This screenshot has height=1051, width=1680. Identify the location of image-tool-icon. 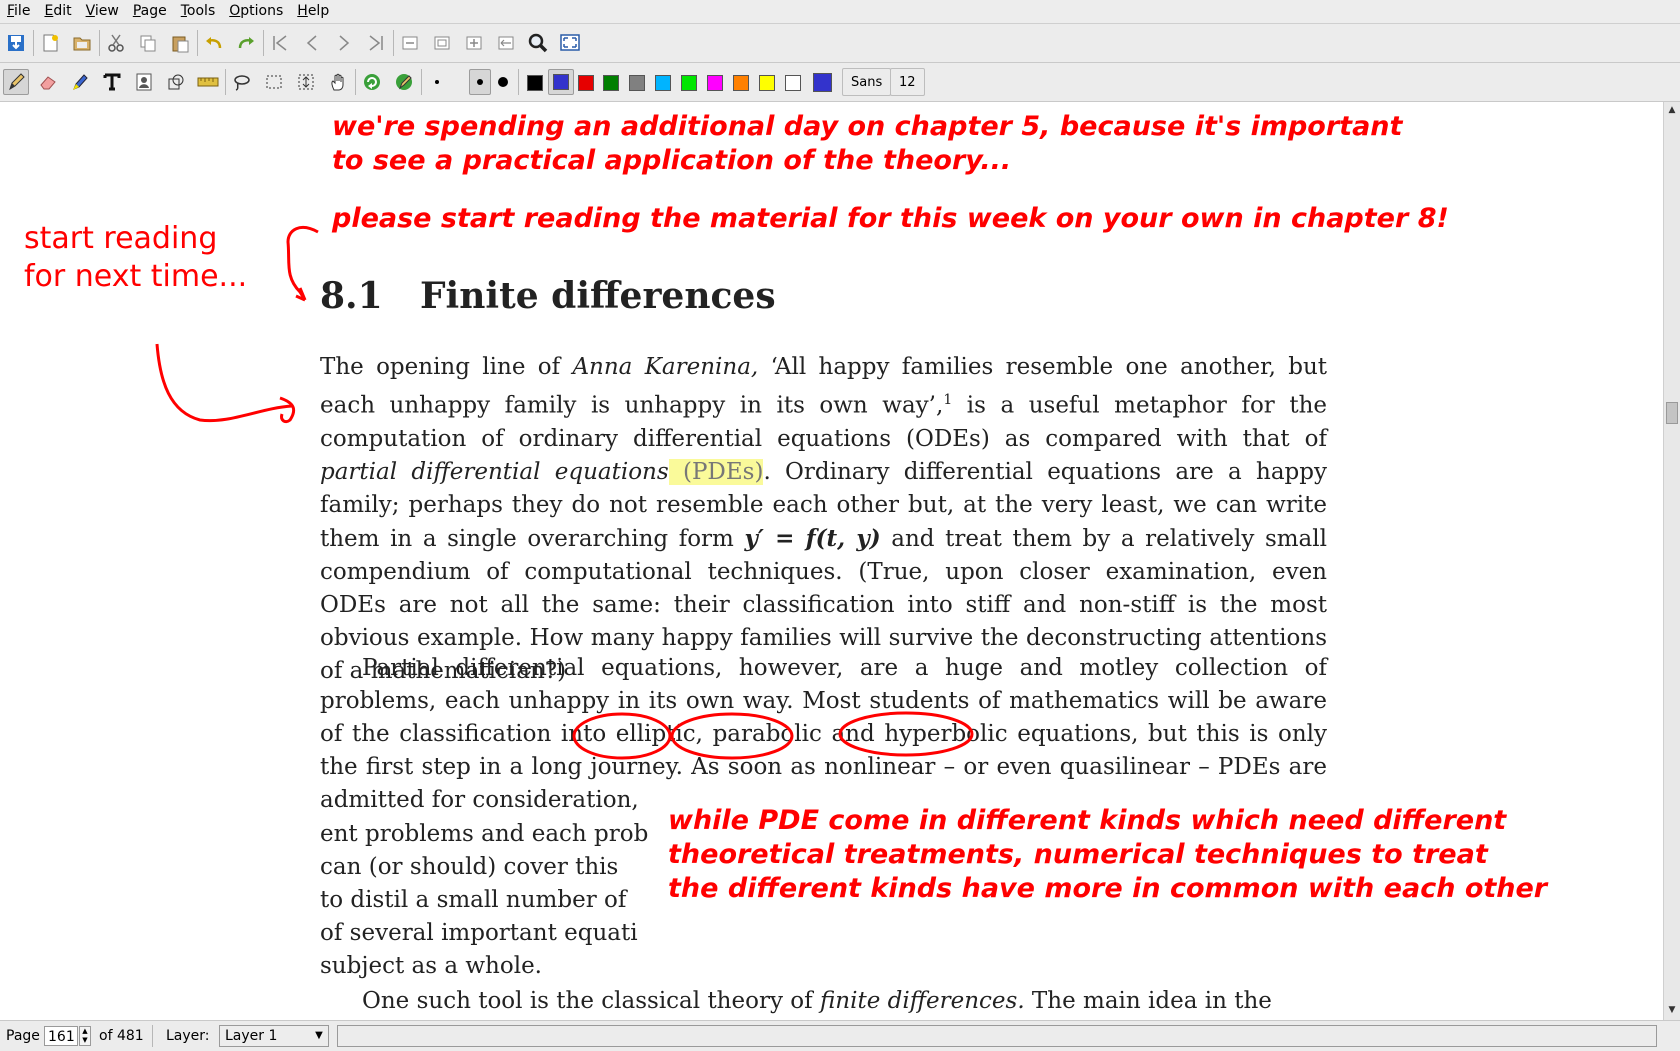
(144, 82).